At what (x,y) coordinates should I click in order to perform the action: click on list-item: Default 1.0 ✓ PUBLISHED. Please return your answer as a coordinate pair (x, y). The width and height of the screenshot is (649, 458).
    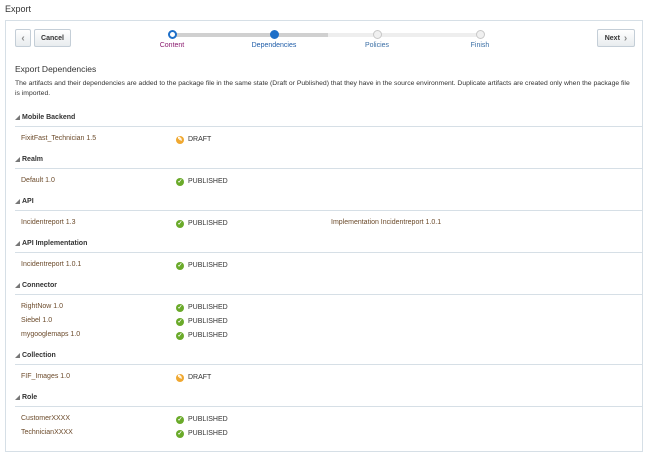
    Looking at the image, I should click on (329, 181).